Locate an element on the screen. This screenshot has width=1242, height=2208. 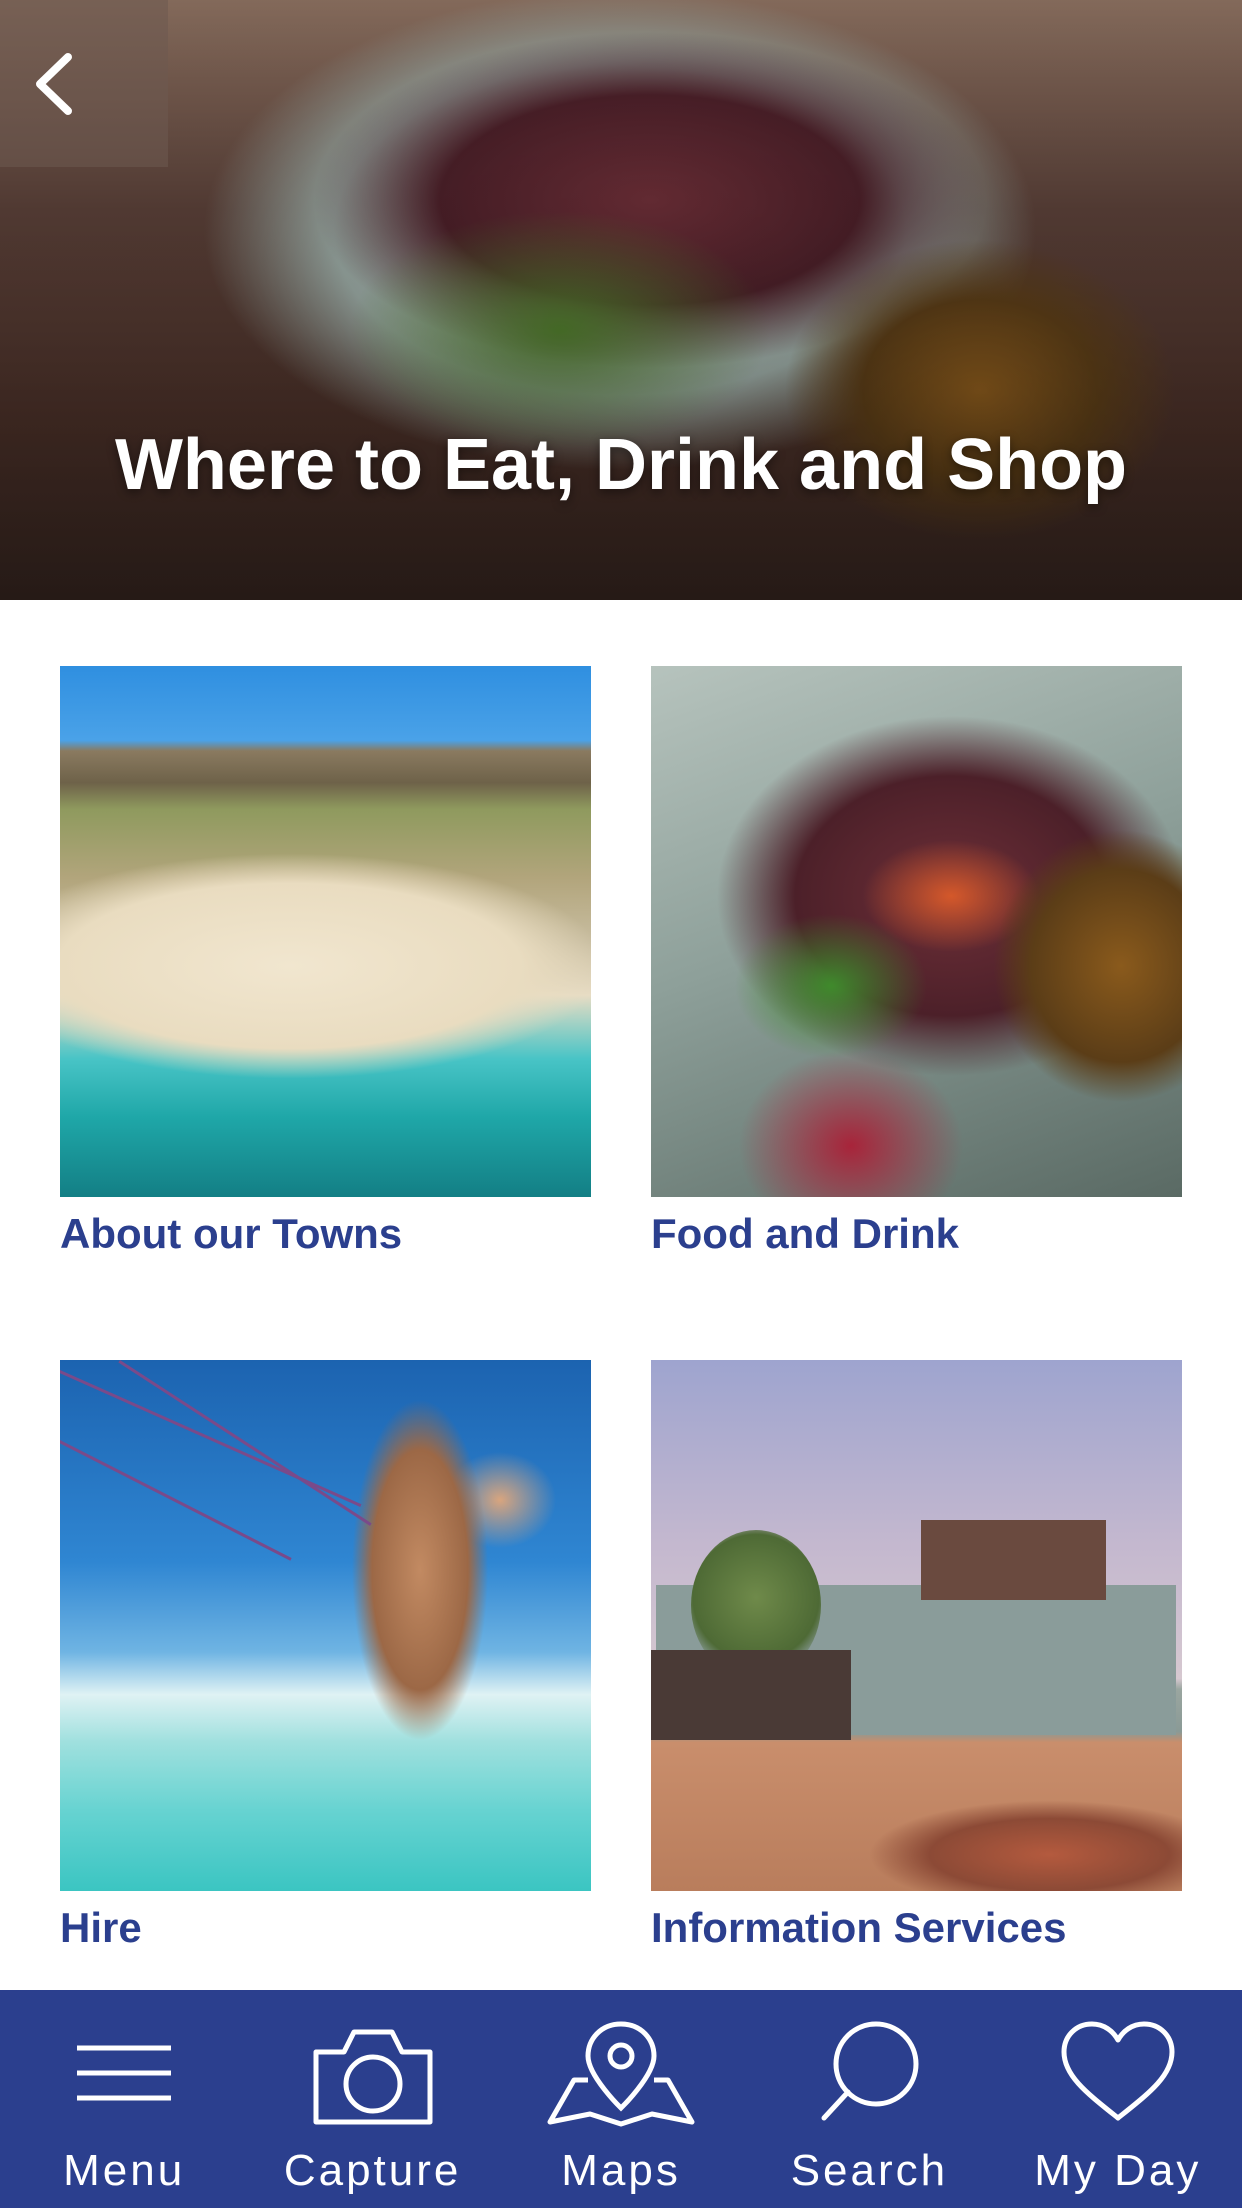
nav-label: Maps is located at coordinates (621, 2170).